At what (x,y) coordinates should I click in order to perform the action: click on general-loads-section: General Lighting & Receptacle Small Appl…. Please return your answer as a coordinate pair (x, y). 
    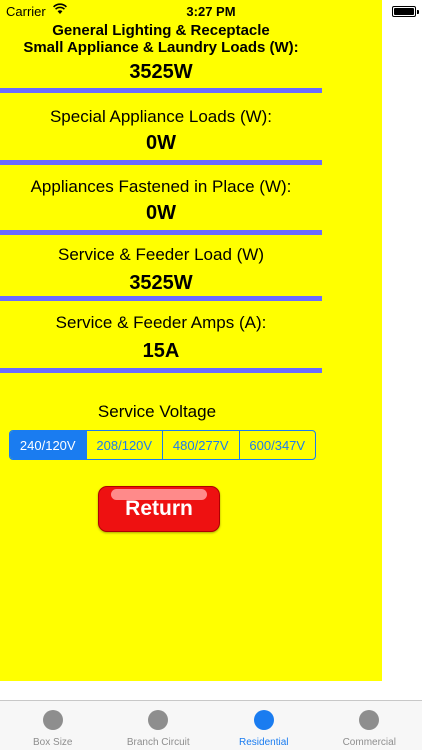
    Looking at the image, I should click on (161, 53).